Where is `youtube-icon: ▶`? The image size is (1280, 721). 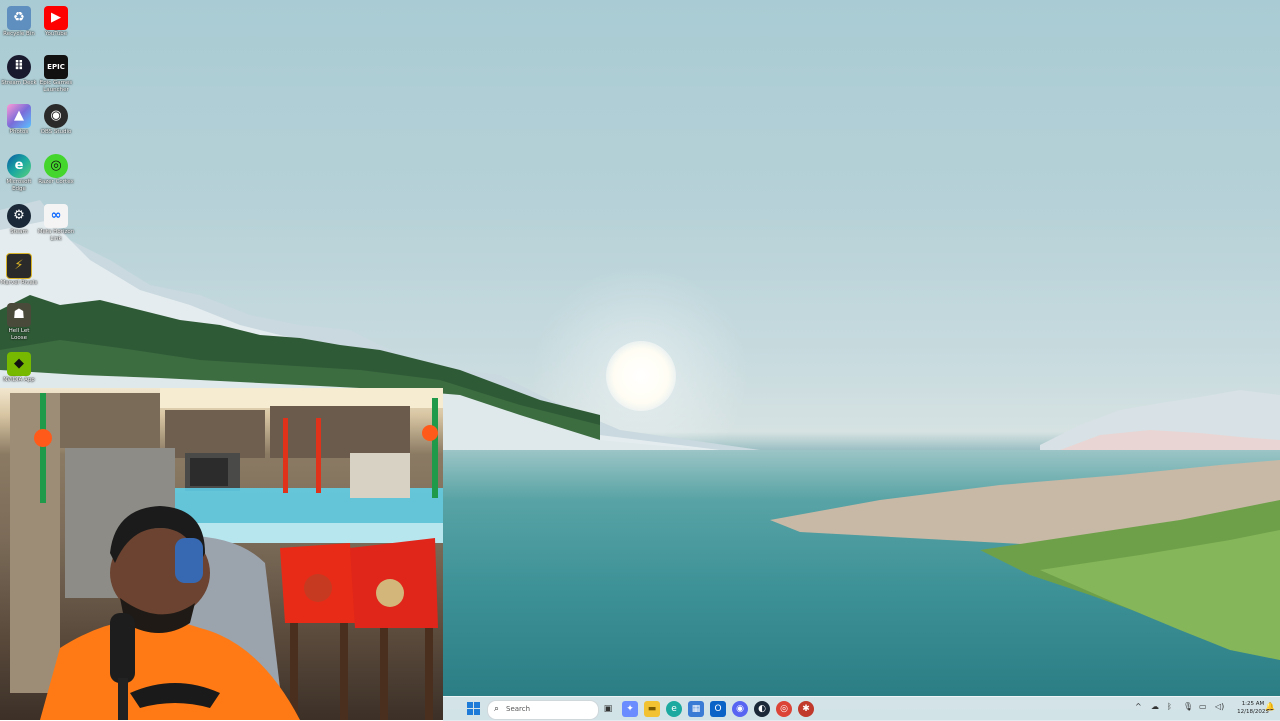 youtube-icon: ▶ is located at coordinates (56, 18).